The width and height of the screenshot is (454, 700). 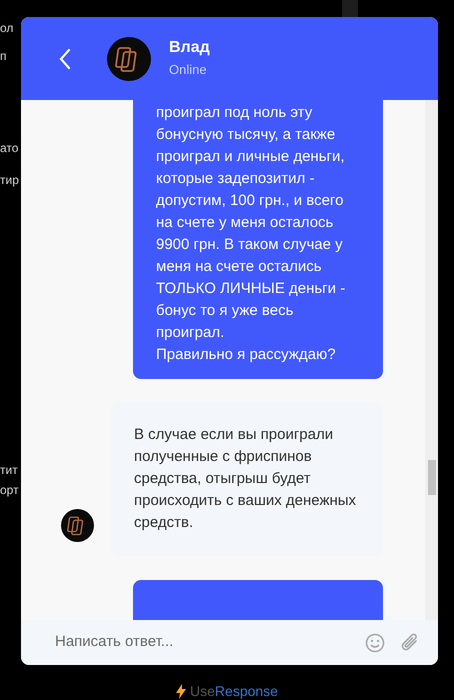 What do you see at coordinates (234, 691) in the screenshot?
I see `brand-name: UseResponse` at bounding box center [234, 691].